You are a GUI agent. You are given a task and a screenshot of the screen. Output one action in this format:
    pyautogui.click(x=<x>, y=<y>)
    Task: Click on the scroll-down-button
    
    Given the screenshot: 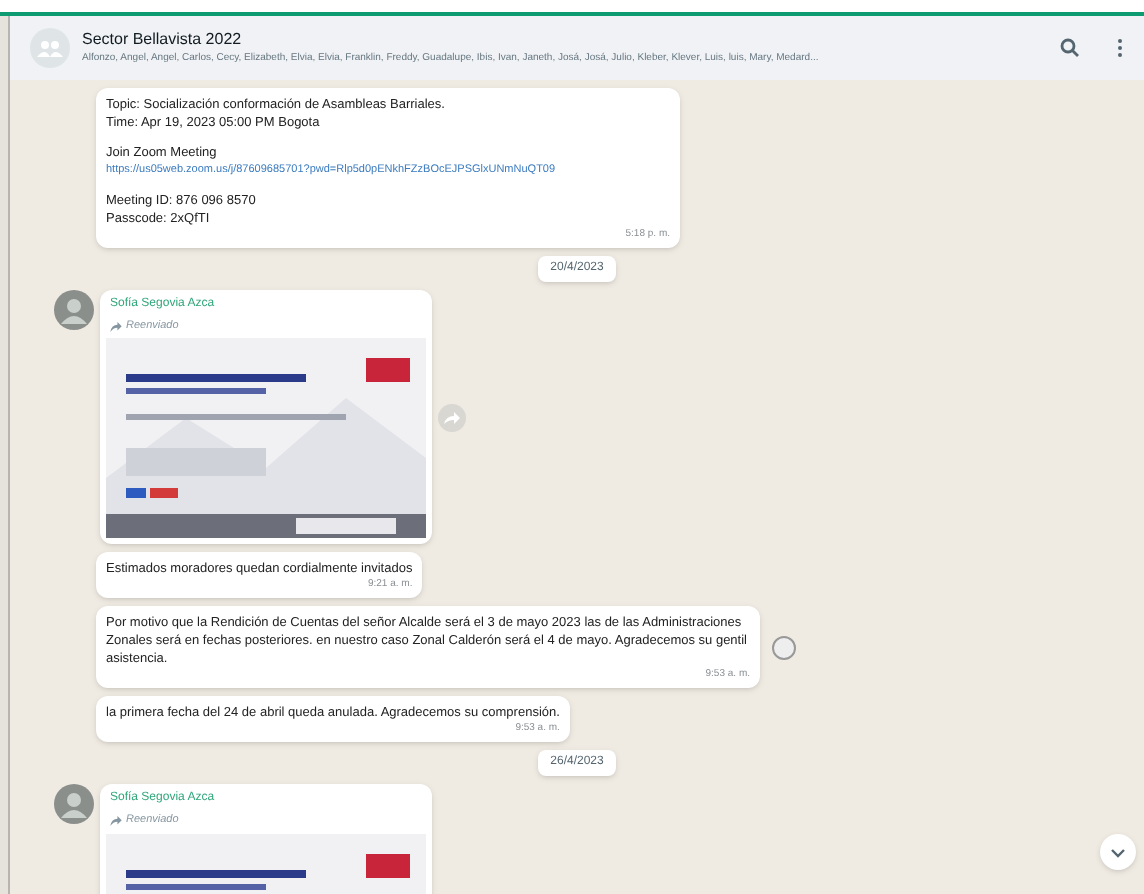 What is the action you would take?
    pyautogui.click(x=1118, y=852)
    